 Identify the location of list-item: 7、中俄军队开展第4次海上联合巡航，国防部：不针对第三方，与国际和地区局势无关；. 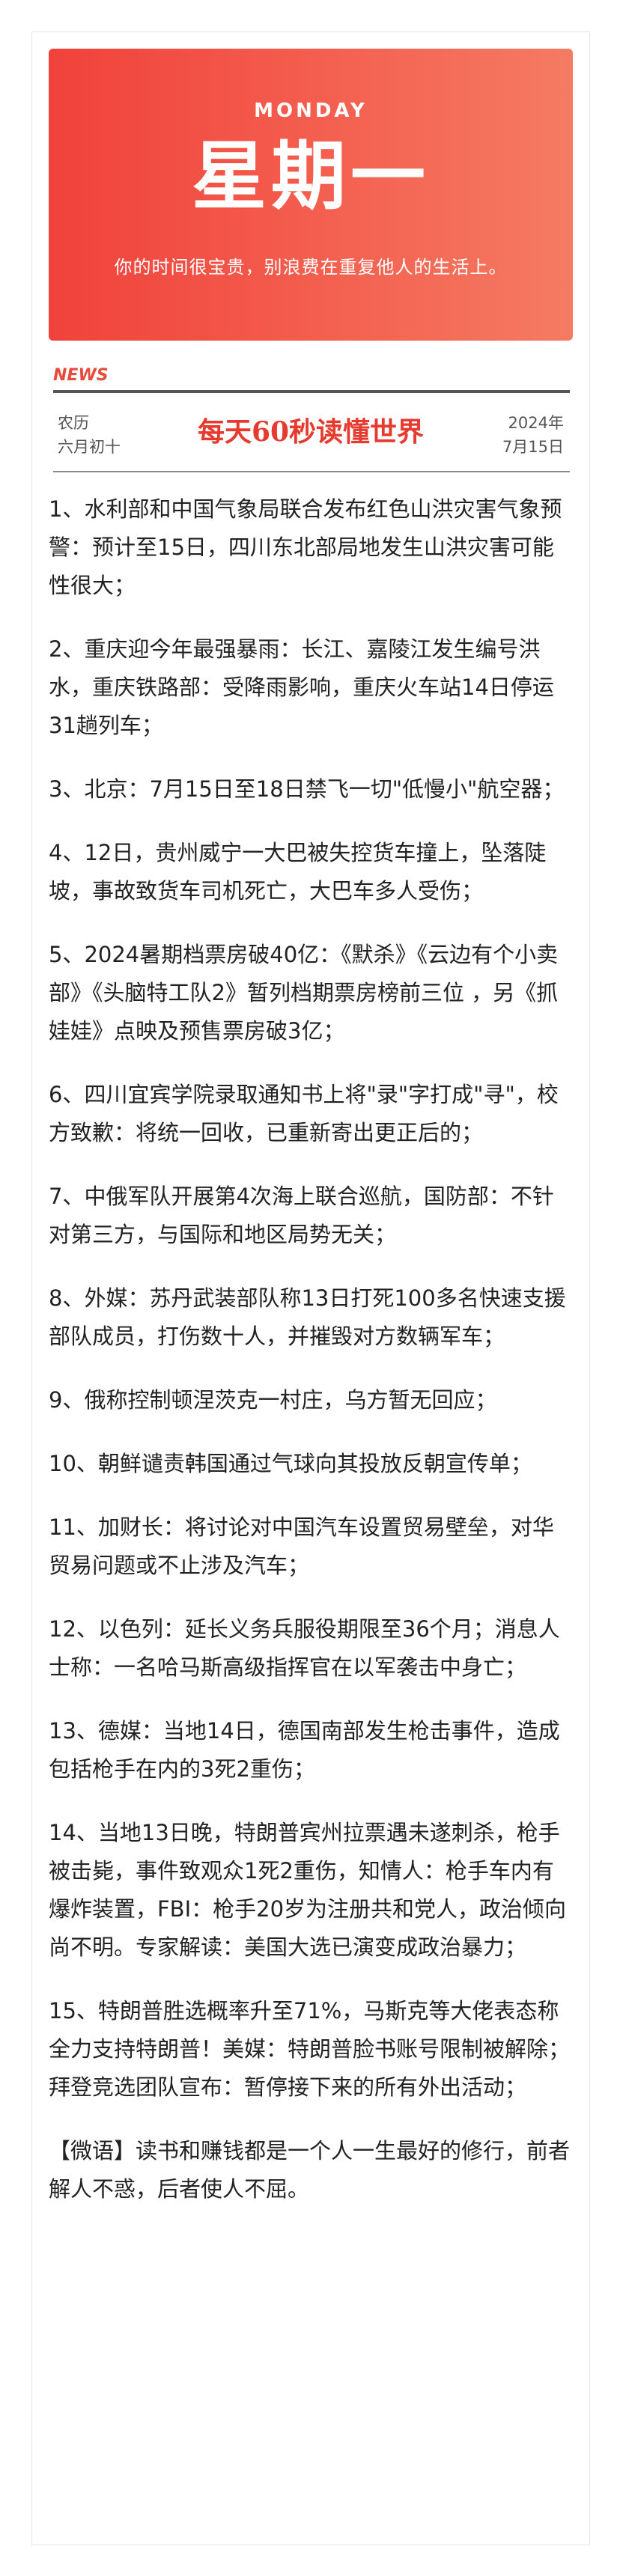
(301, 1215).